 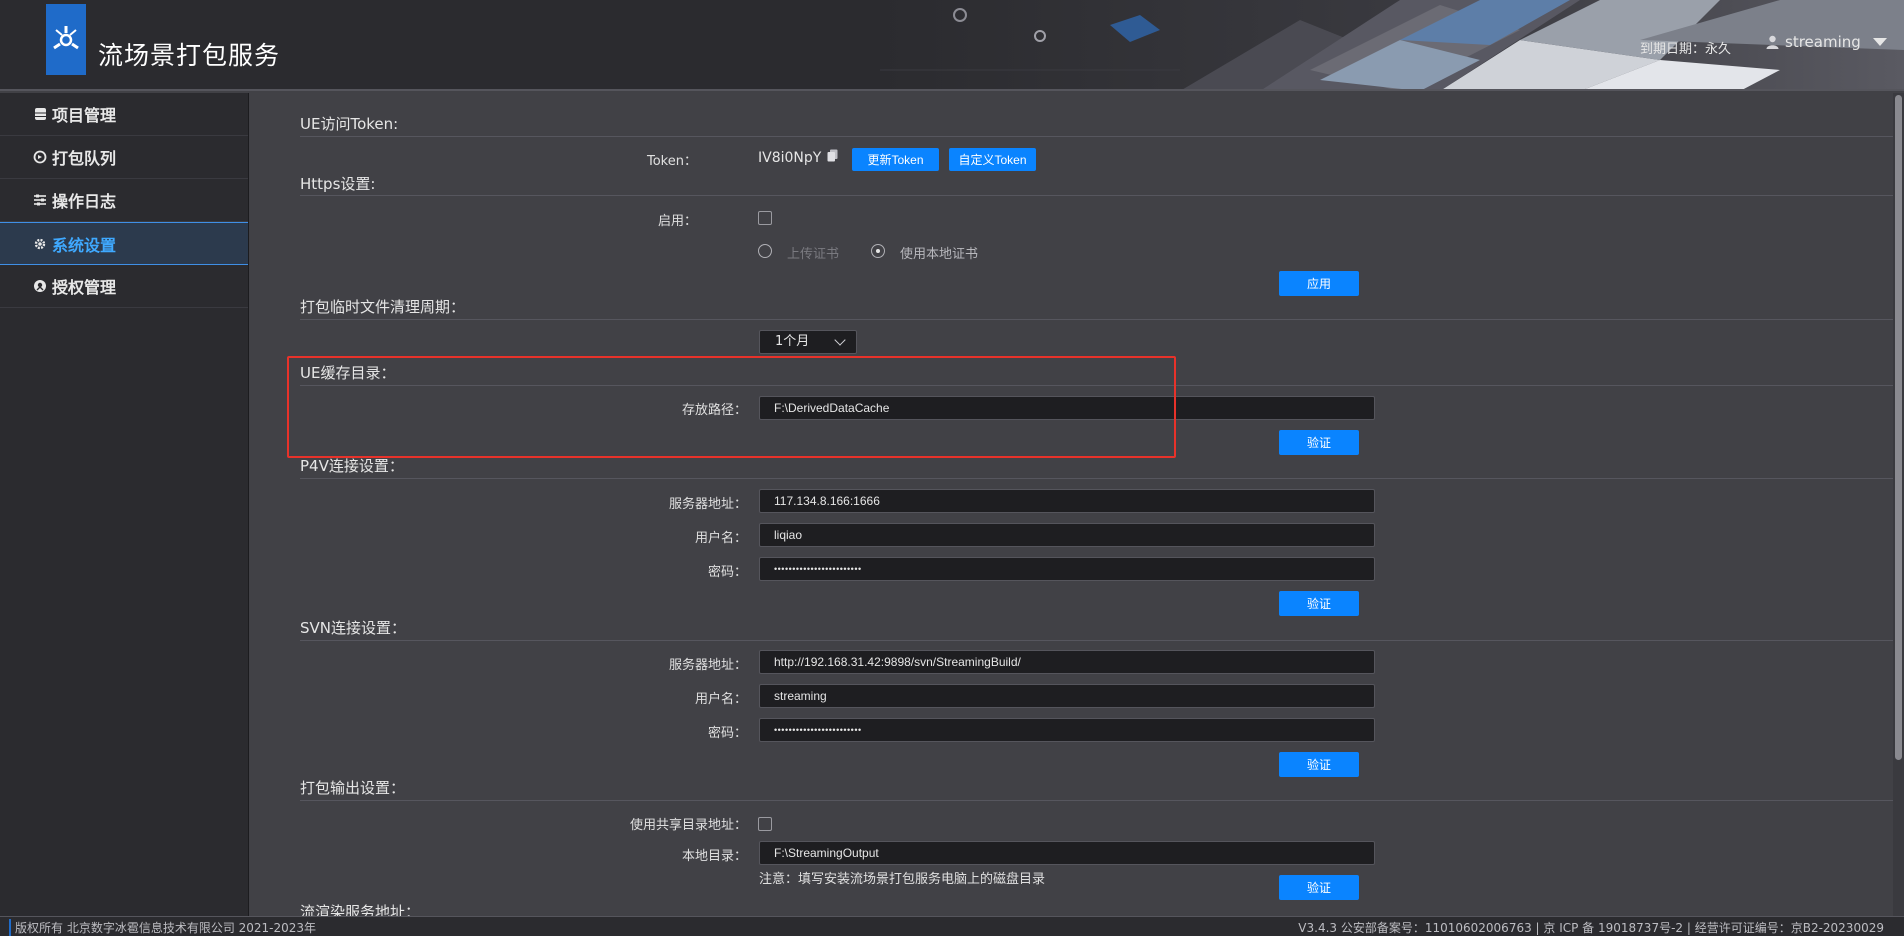 What do you see at coordinates (720, 699) in the screenshot?
I see `svn-user-label: 用户名：` at bounding box center [720, 699].